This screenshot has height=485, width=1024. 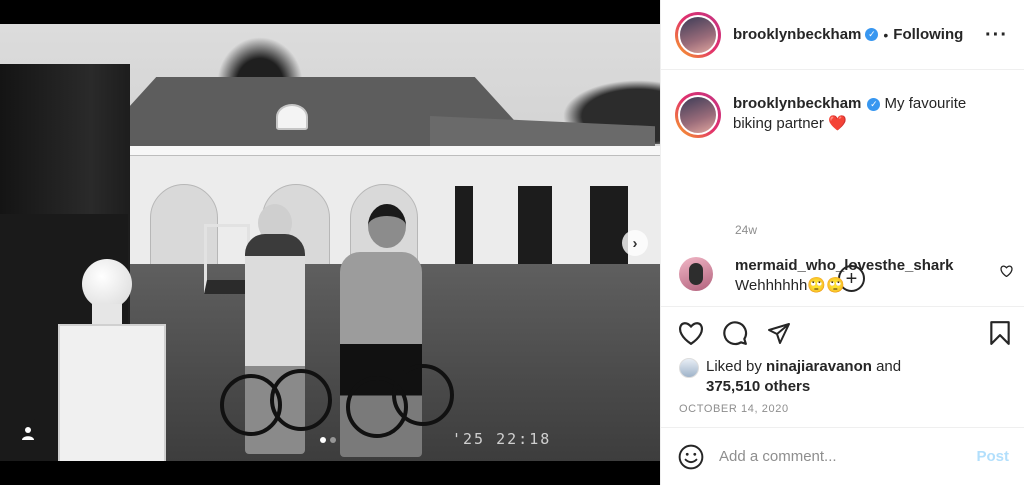 What do you see at coordinates (502, 439) in the screenshot?
I see `photo-timestamp: '25 22:18` at bounding box center [502, 439].